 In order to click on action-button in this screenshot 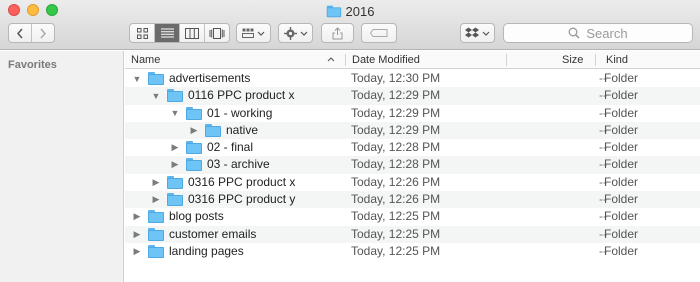, I will do `click(295, 33)`.